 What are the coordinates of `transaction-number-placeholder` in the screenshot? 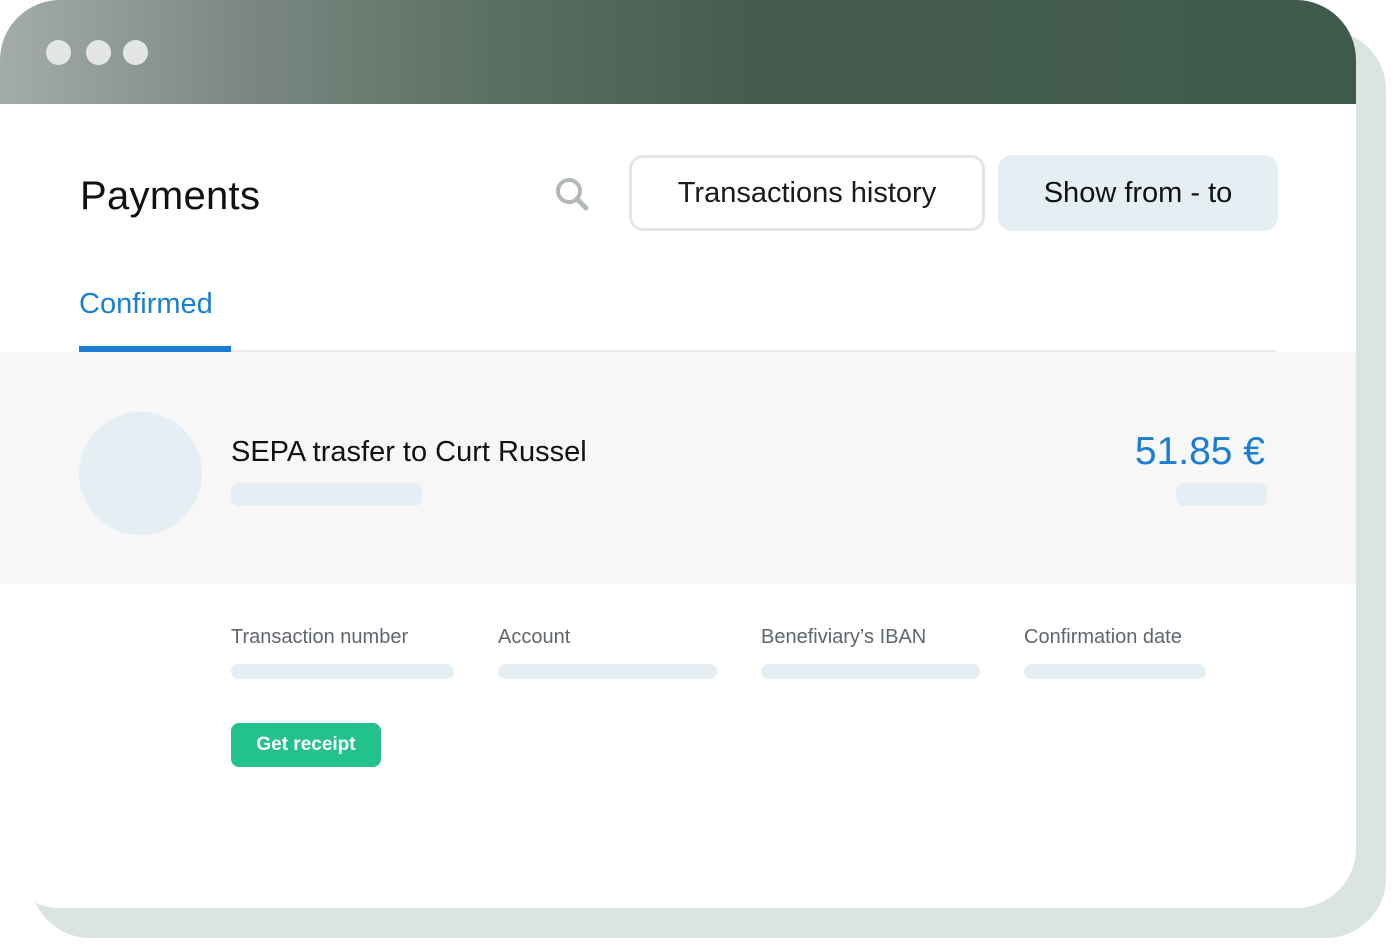 It's located at (342, 671).